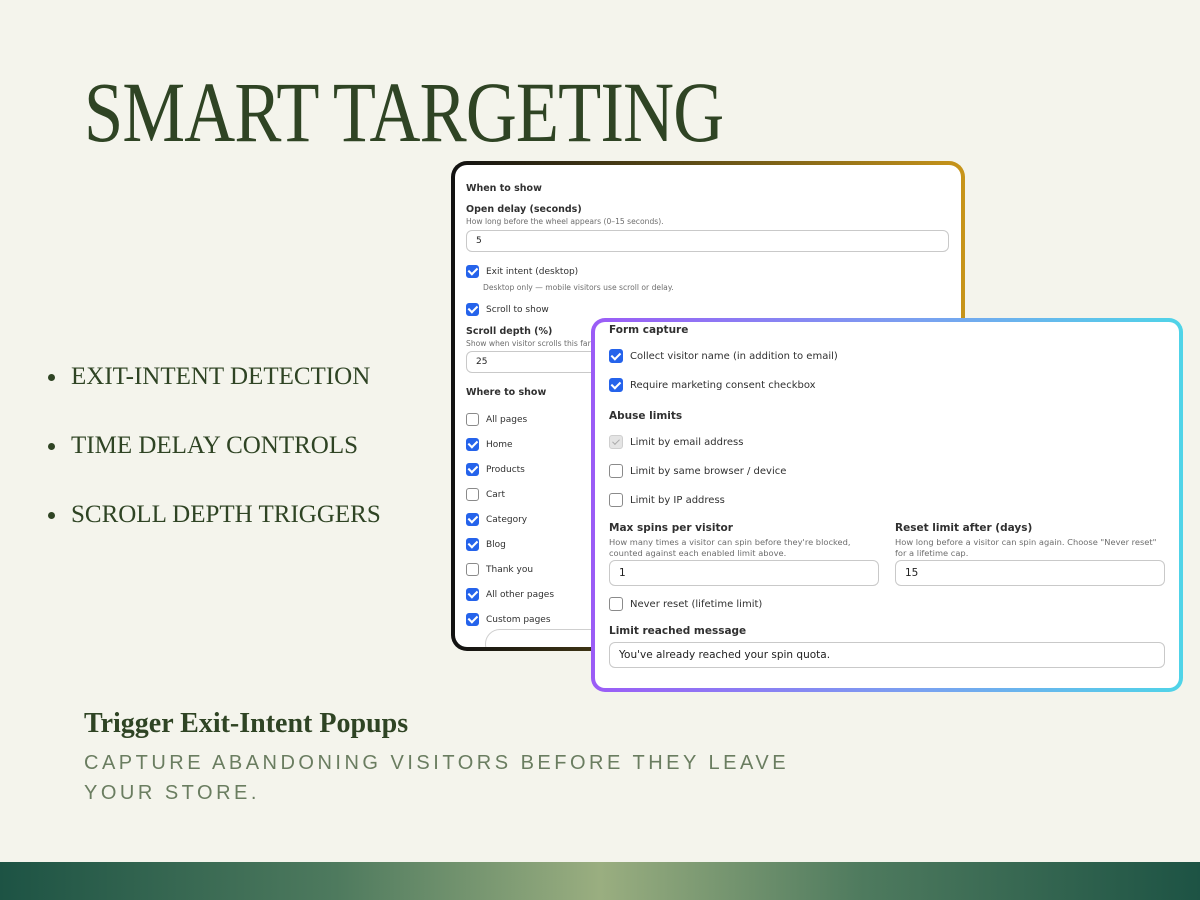  What do you see at coordinates (616, 500) in the screenshot?
I see `limit-ip-checkbox` at bounding box center [616, 500].